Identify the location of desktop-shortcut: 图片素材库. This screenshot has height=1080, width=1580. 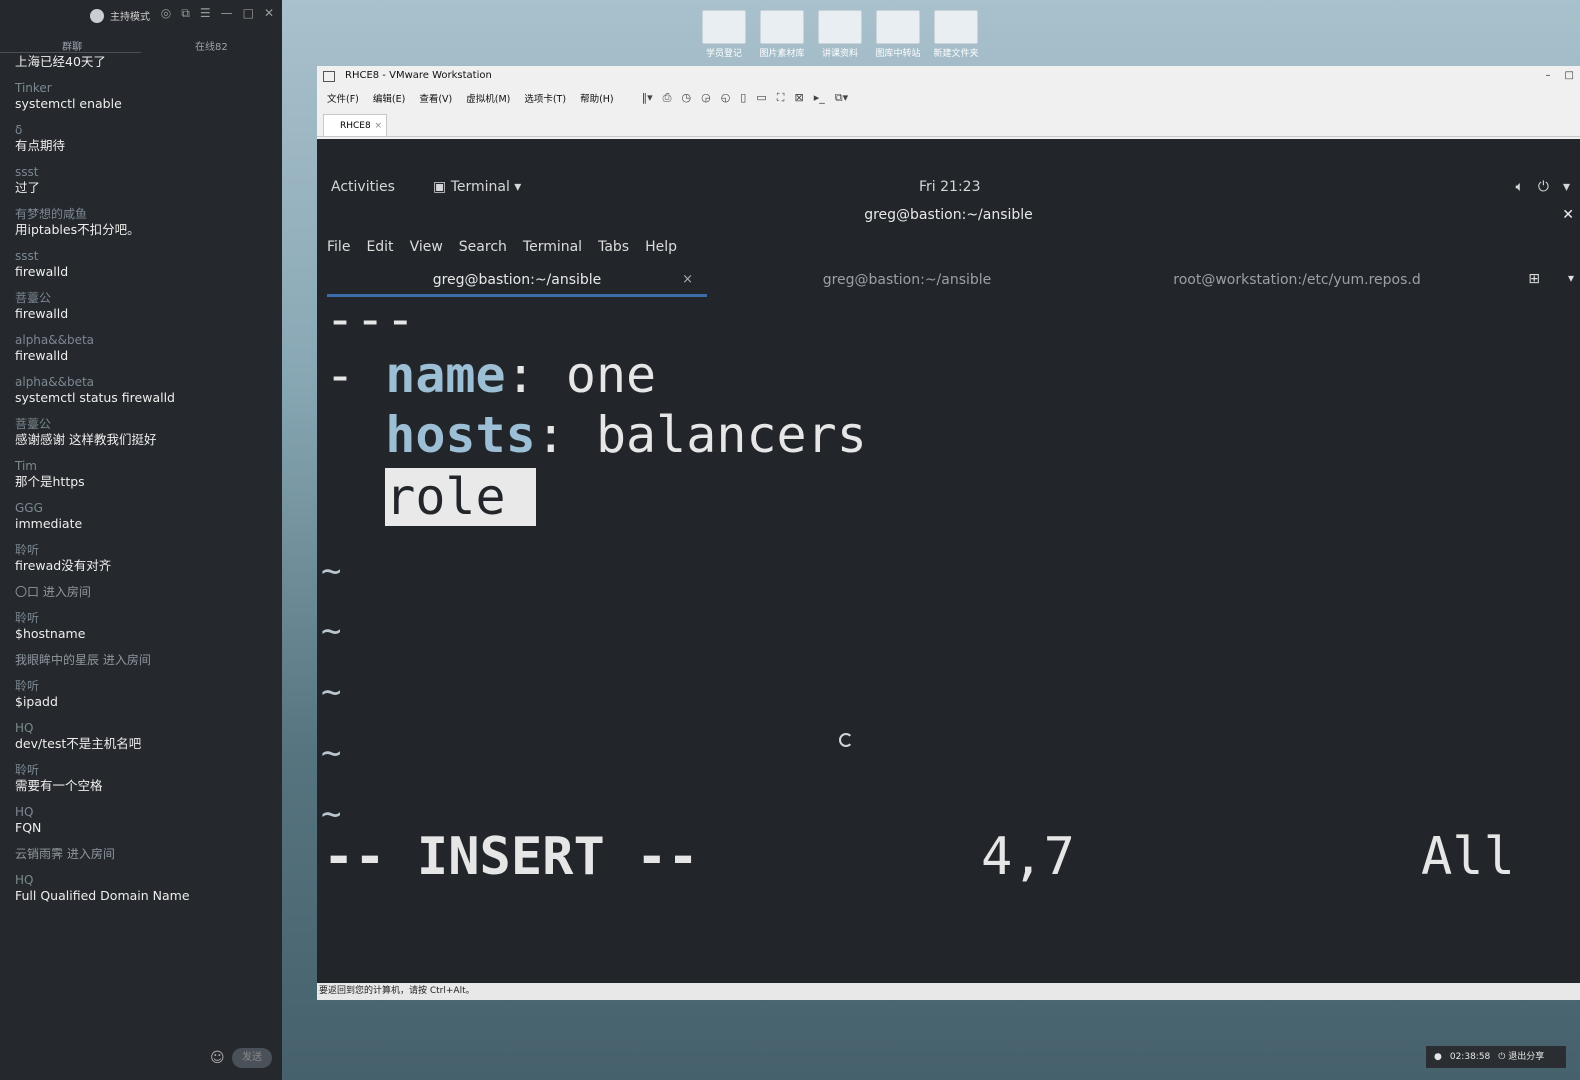
(782, 34).